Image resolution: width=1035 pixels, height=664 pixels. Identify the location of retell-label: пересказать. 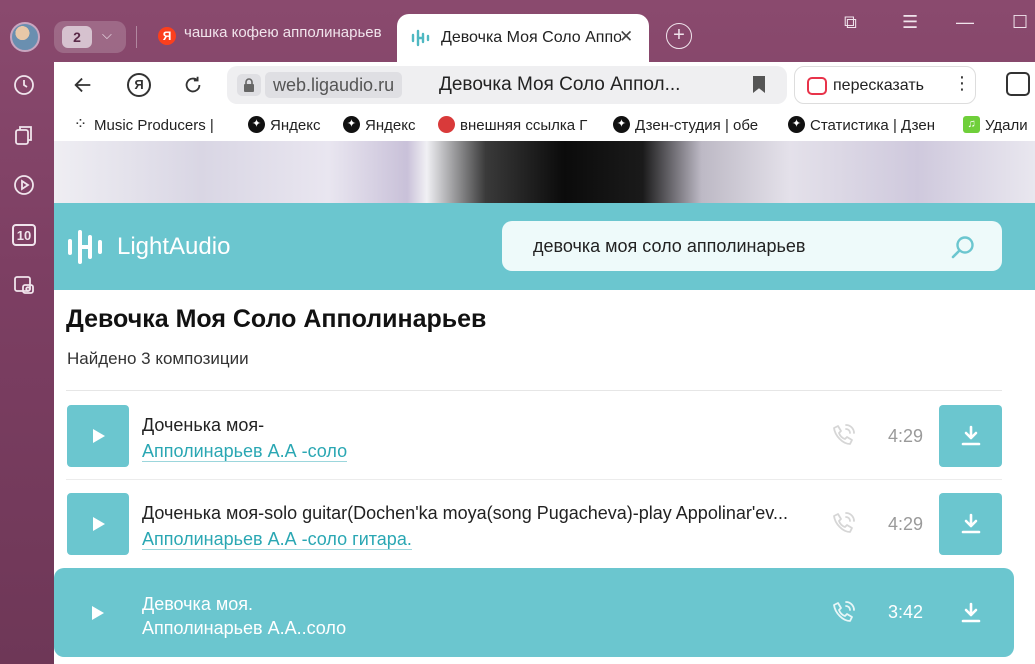
(878, 85).